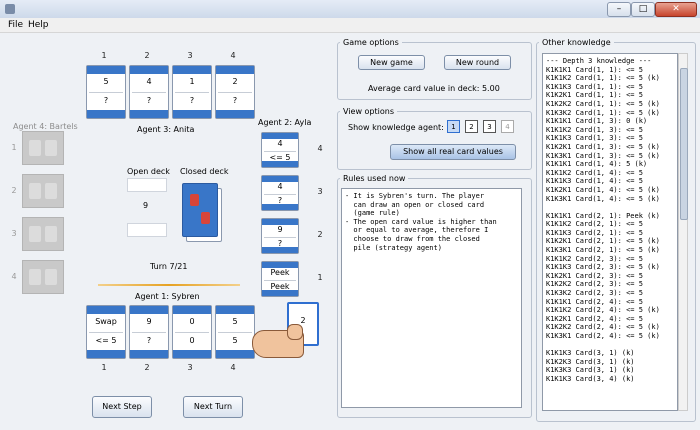  I want to click on card-top-label: 1, so click(192, 81).